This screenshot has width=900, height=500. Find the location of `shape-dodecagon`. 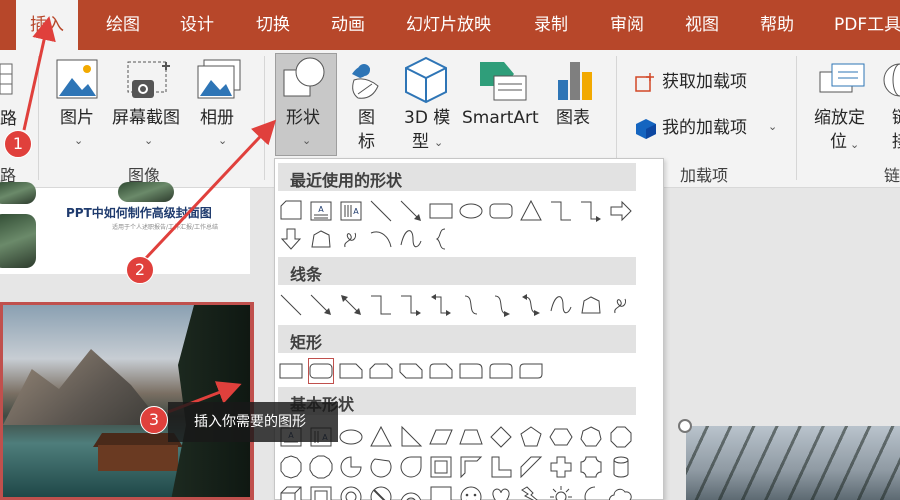

shape-dodecagon is located at coordinates (321, 467).